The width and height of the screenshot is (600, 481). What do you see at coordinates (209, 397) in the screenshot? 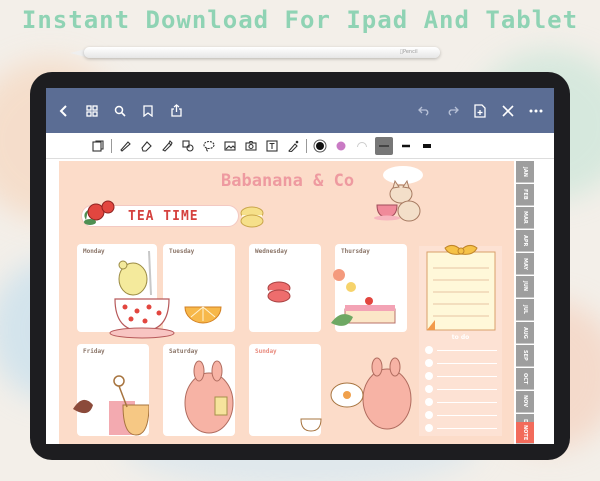
I see `pink-bunny-illustration` at bounding box center [209, 397].